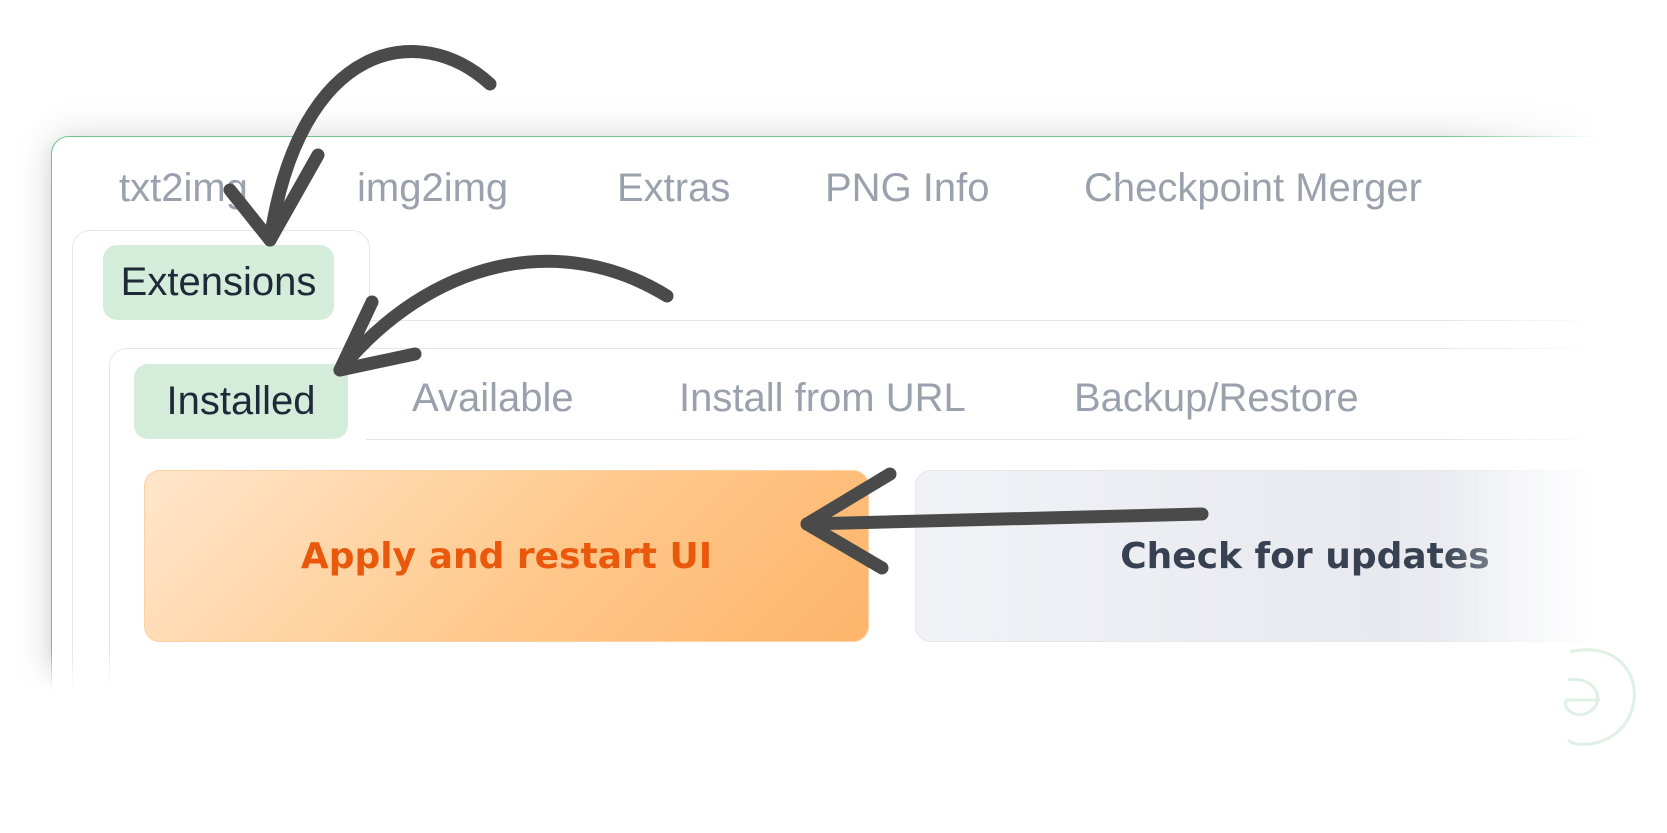  I want to click on tab-txt2img: txt2img, so click(183, 188).